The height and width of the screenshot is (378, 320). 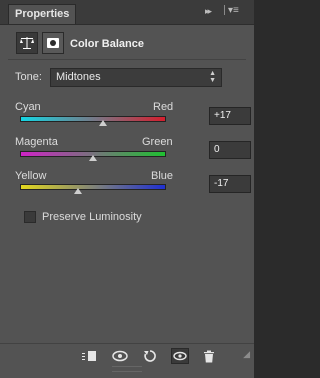 What do you see at coordinates (78, 191) in the screenshot?
I see `yellow-blue-slider-thumb` at bounding box center [78, 191].